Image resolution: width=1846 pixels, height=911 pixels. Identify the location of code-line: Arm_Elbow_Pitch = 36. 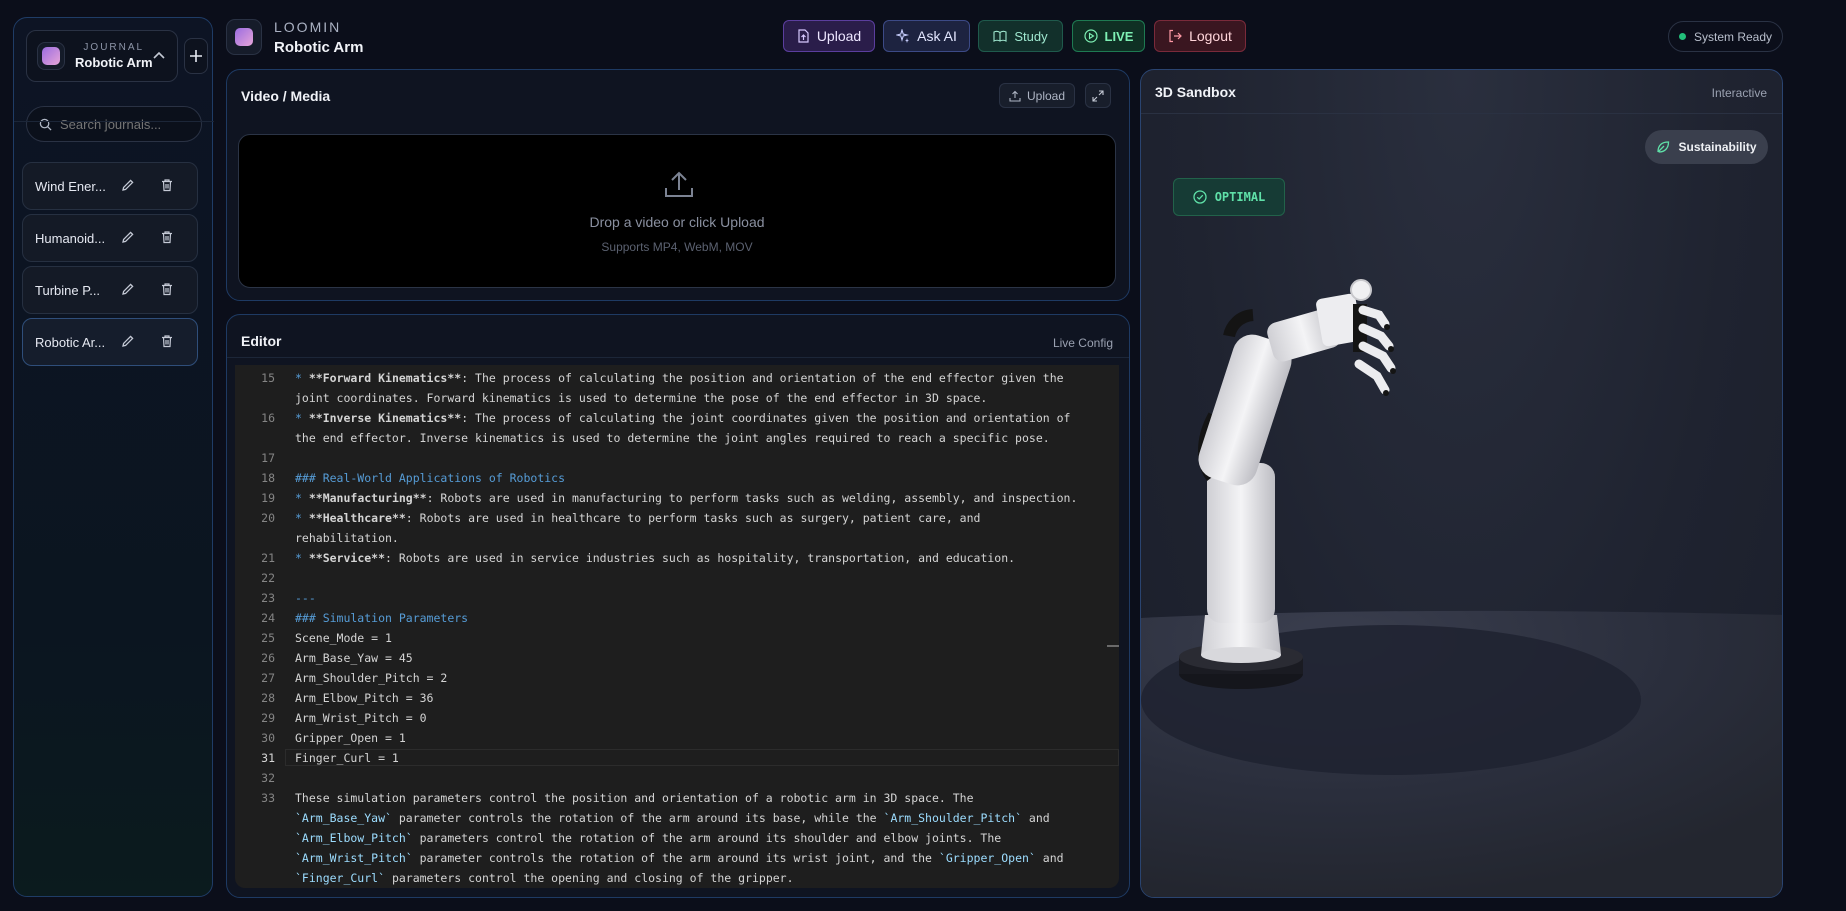
(364, 698).